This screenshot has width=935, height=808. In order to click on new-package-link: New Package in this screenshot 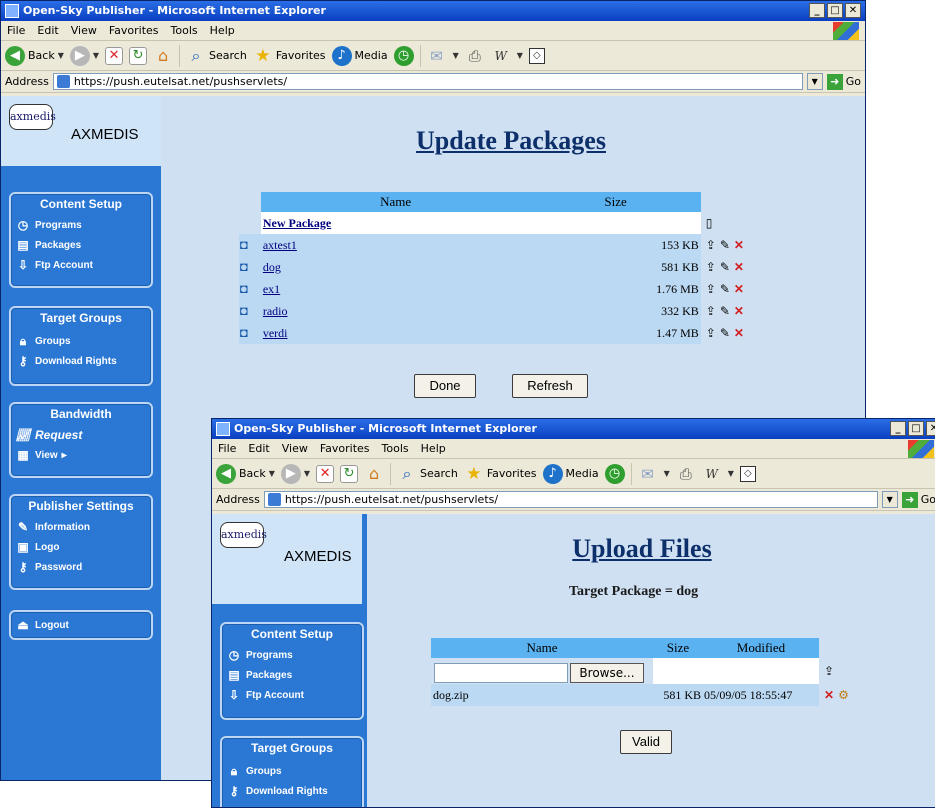, I will do `click(297, 223)`.